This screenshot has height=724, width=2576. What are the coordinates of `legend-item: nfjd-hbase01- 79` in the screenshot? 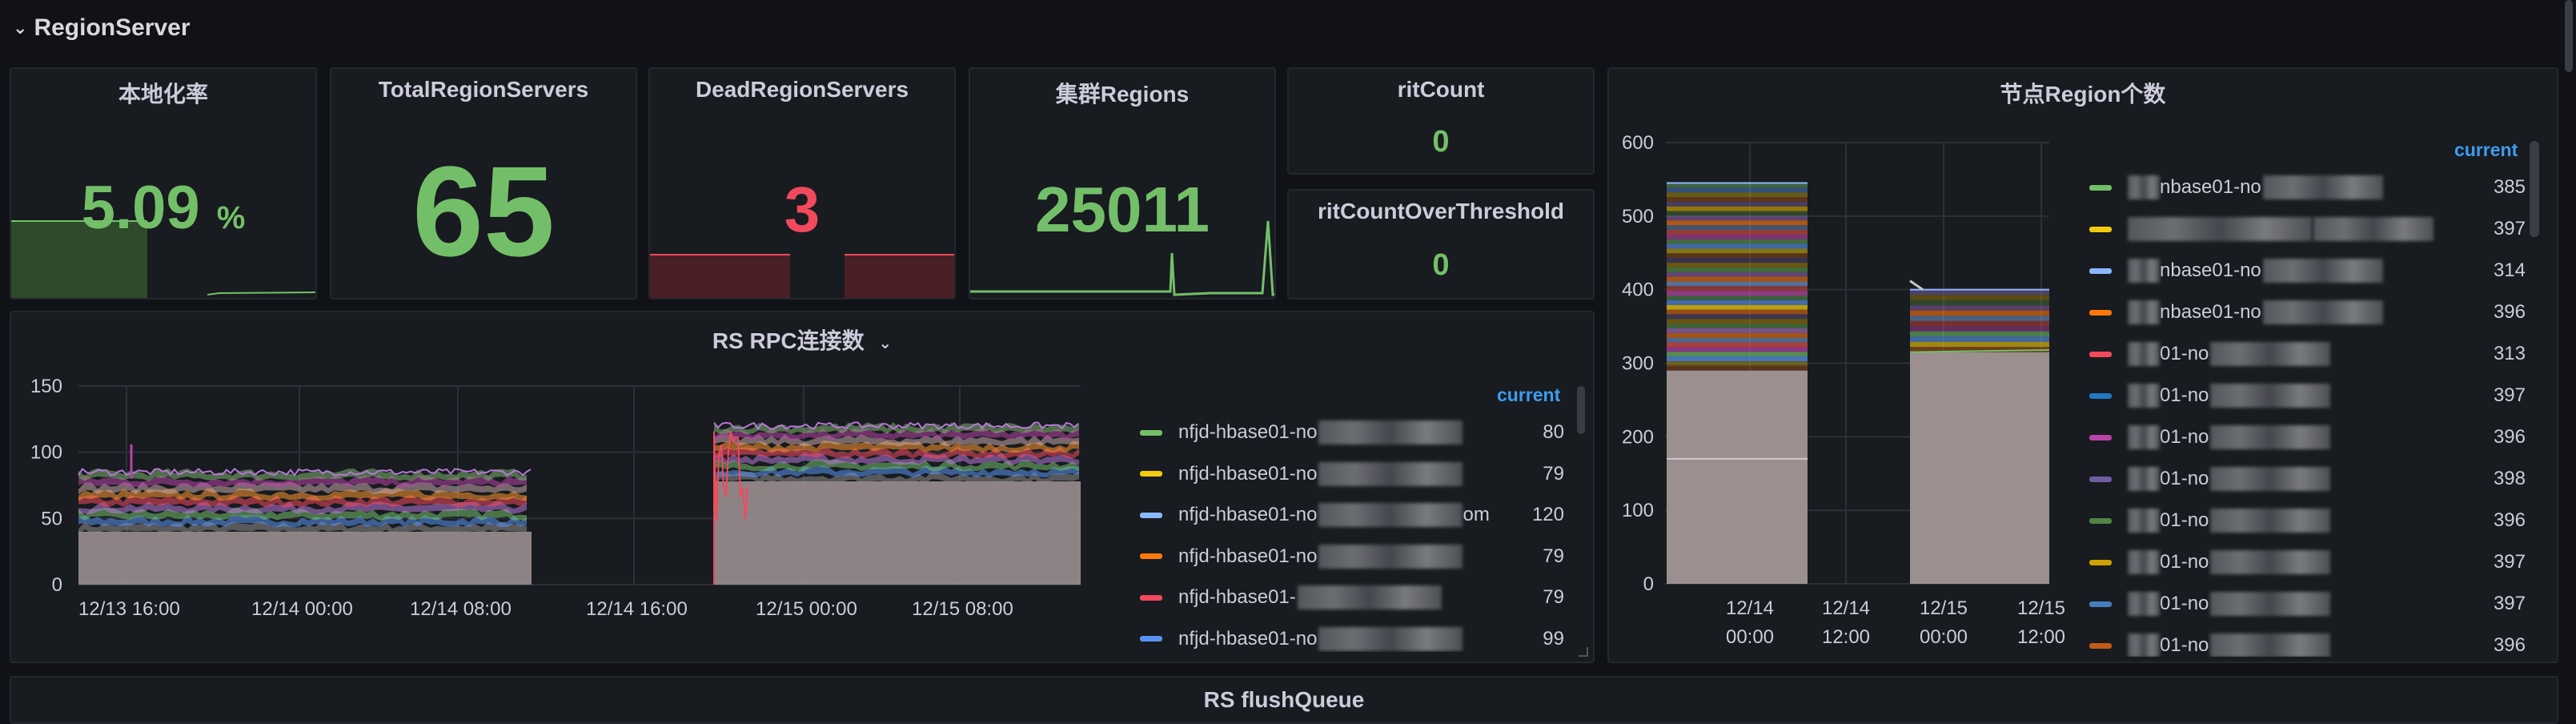 It's located at (1364, 597).